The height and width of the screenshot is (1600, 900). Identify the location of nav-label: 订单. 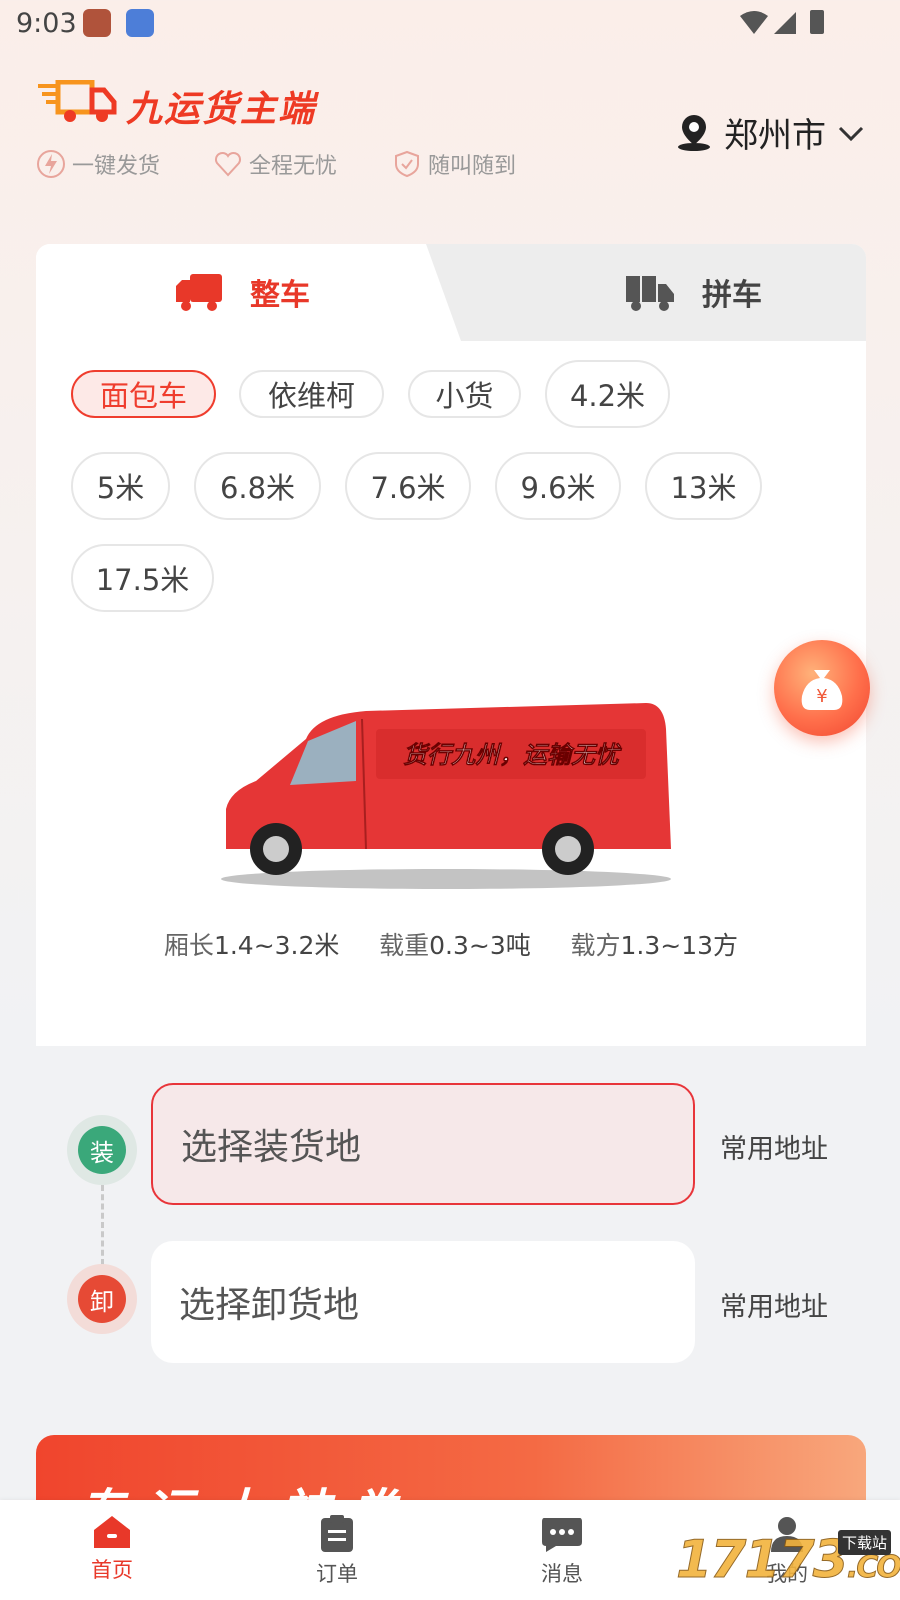
(337, 1574).